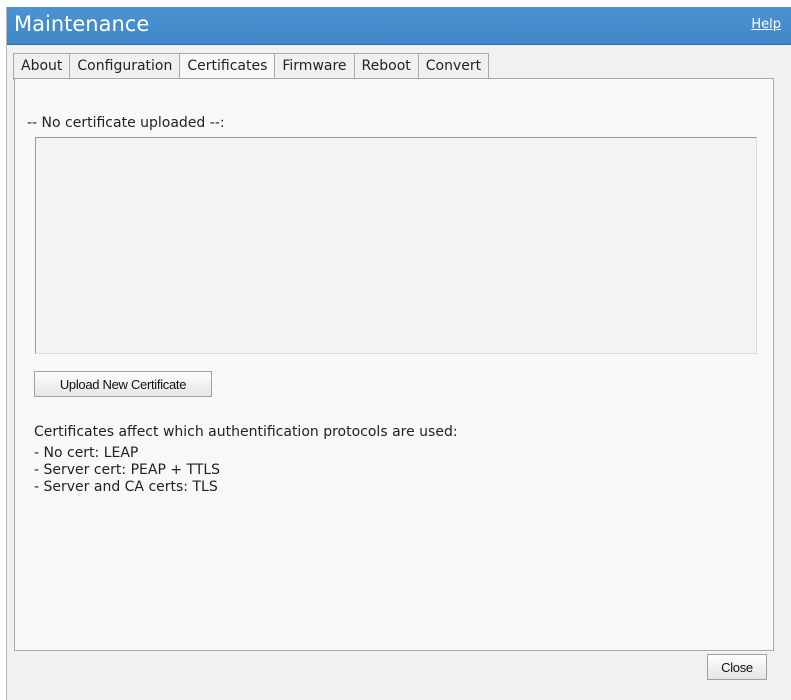  Describe the element at coordinates (737, 667) in the screenshot. I see `close-button: Close` at that location.